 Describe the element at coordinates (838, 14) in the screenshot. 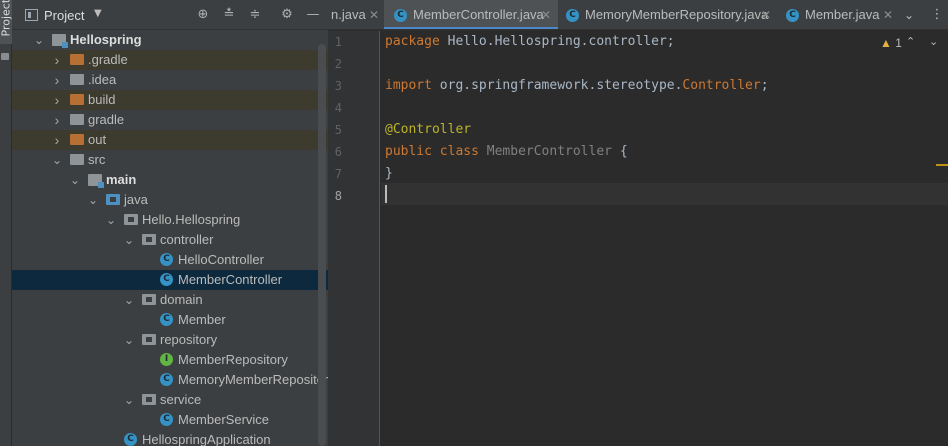

I see `tab-member: C Member.java ✕` at that location.